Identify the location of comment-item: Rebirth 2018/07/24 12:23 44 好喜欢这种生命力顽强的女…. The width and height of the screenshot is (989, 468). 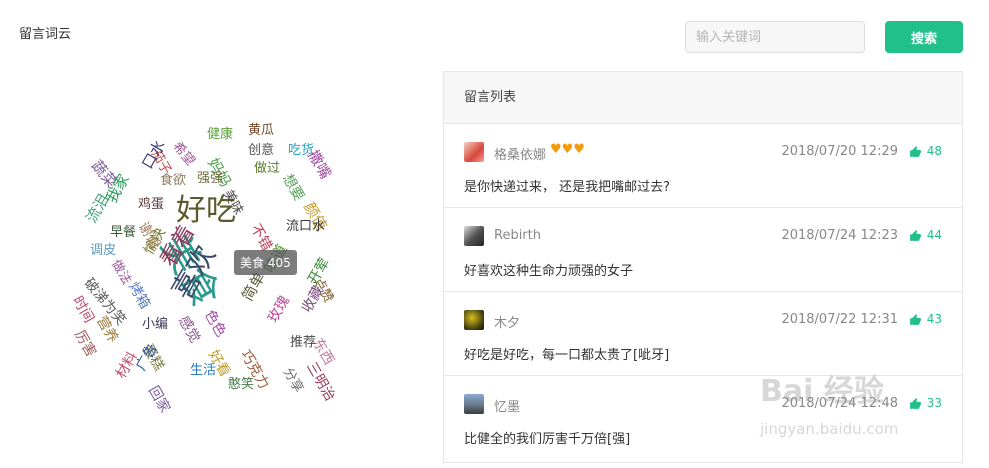
(703, 250).